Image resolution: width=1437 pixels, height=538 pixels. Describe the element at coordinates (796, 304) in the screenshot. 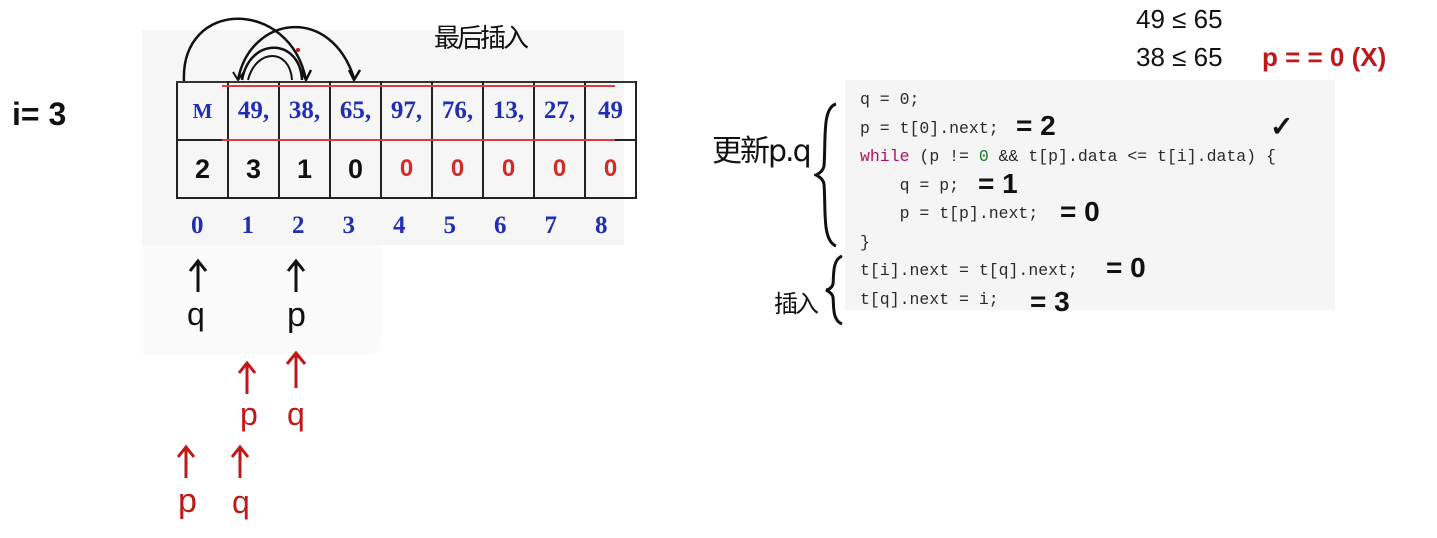

I see `insert-label: 插入` at that location.